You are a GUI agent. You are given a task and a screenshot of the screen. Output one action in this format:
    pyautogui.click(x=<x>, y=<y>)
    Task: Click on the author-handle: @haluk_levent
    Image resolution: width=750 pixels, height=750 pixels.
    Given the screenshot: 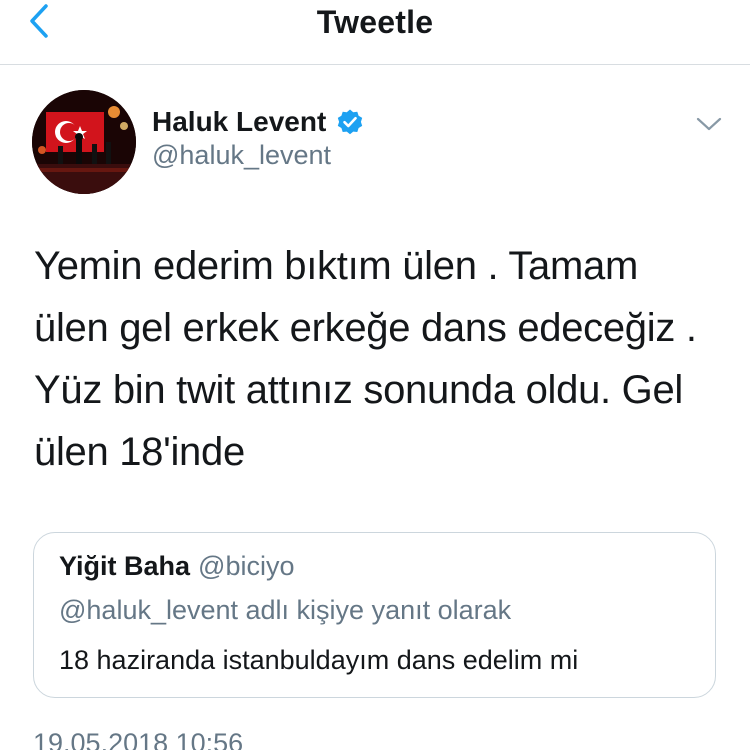 What is the action you would take?
    pyautogui.click(x=241, y=155)
    